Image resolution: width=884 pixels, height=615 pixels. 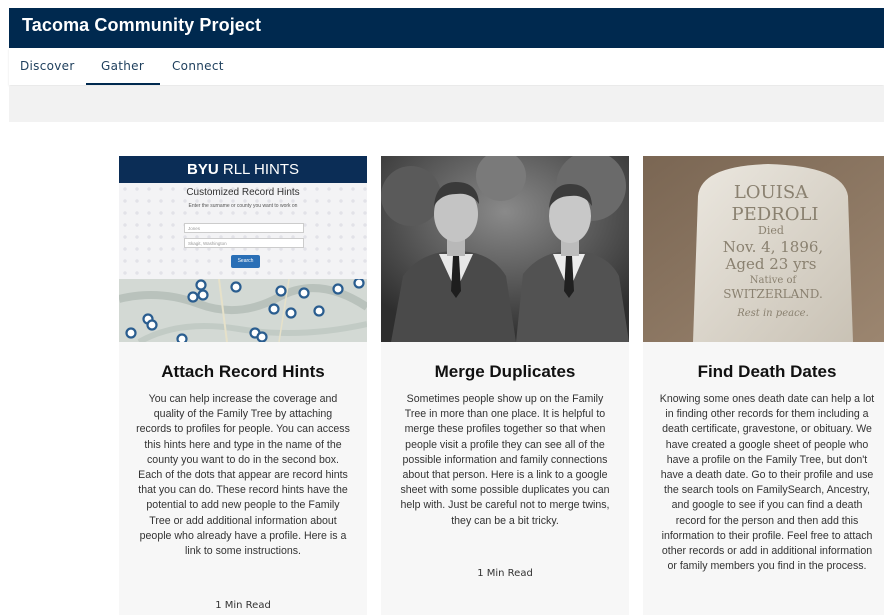 What do you see at coordinates (123, 66) in the screenshot?
I see `tab-gather: Gather` at bounding box center [123, 66].